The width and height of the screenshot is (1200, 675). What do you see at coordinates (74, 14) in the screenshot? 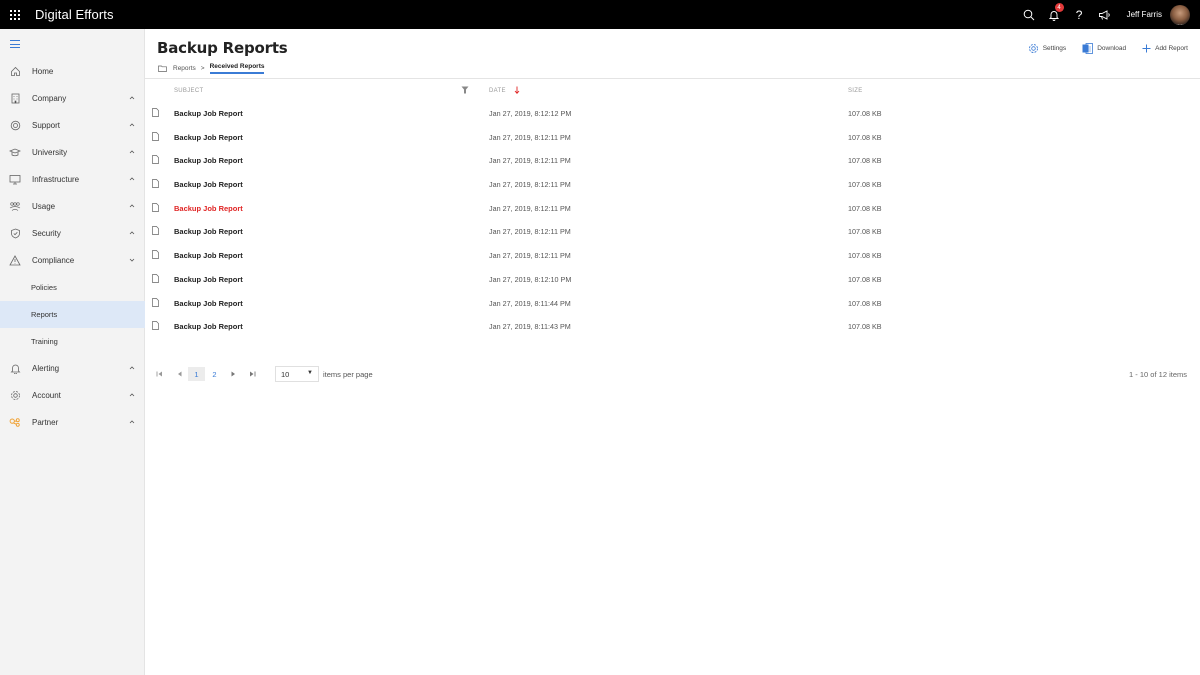
I see `app-title: Digital Efforts` at bounding box center [74, 14].